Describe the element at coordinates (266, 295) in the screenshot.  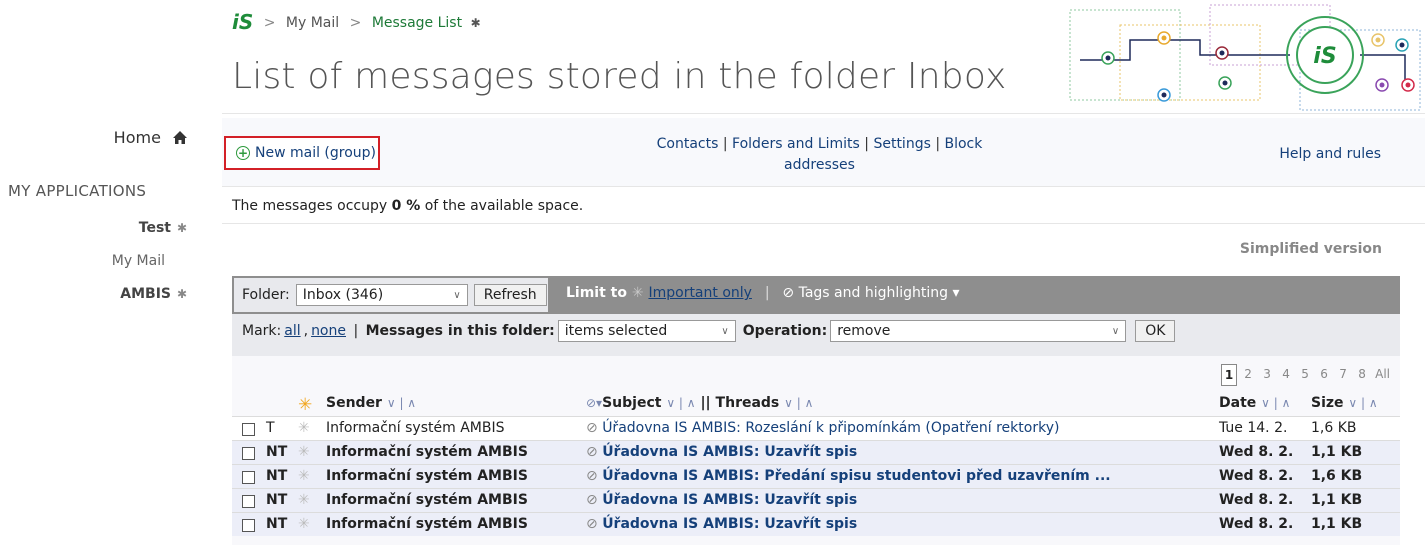
I see `folder-label: Folder:` at that location.